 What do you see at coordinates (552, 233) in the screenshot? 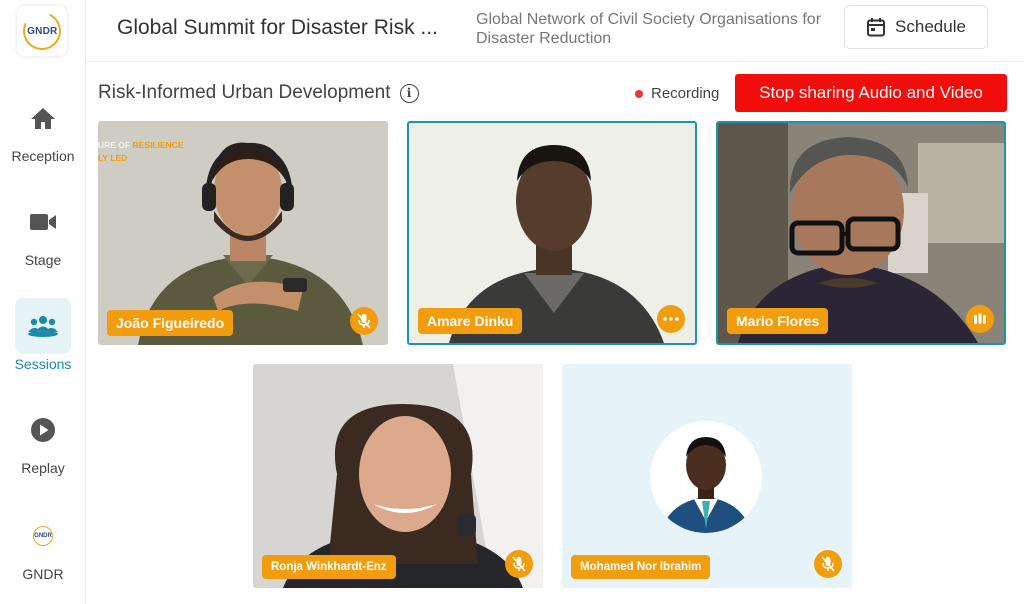
I see `video-tile: Amare Dinku` at bounding box center [552, 233].